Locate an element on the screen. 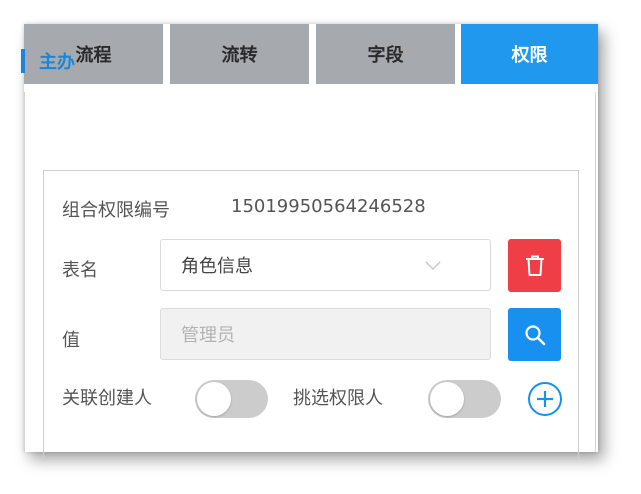 The width and height of the screenshot is (641, 494). value-placeholder: 管理员 is located at coordinates (208, 335).